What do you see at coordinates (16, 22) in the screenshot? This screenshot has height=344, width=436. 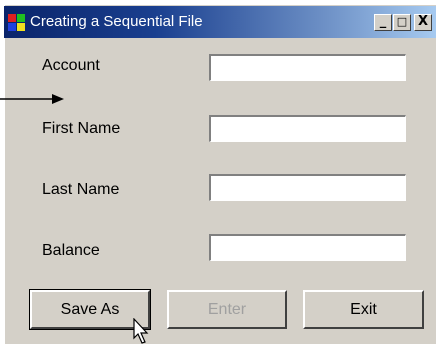 I see `app-window-icon` at bounding box center [16, 22].